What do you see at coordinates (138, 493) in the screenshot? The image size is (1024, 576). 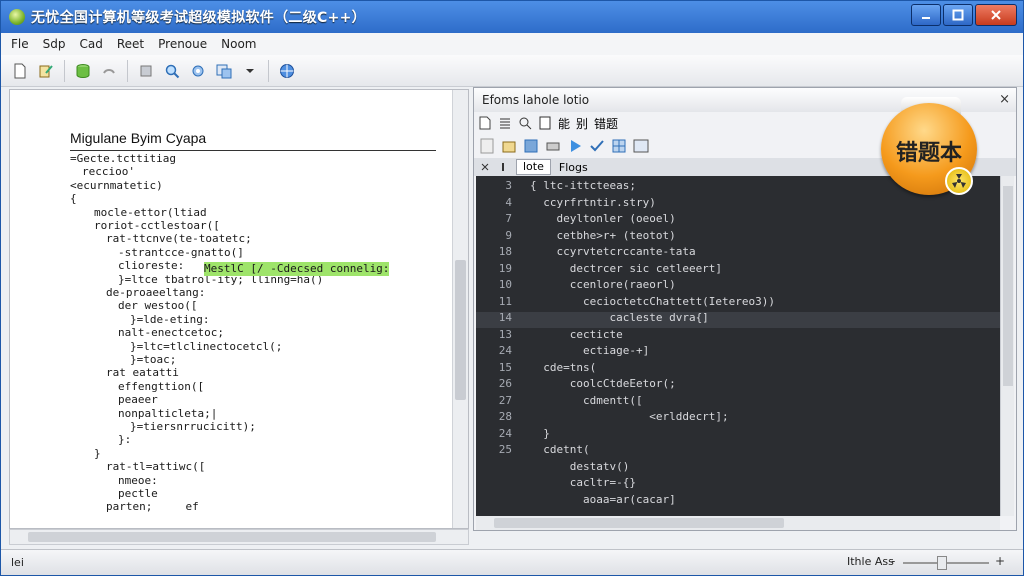 I see `document-line: pectle` at bounding box center [138, 493].